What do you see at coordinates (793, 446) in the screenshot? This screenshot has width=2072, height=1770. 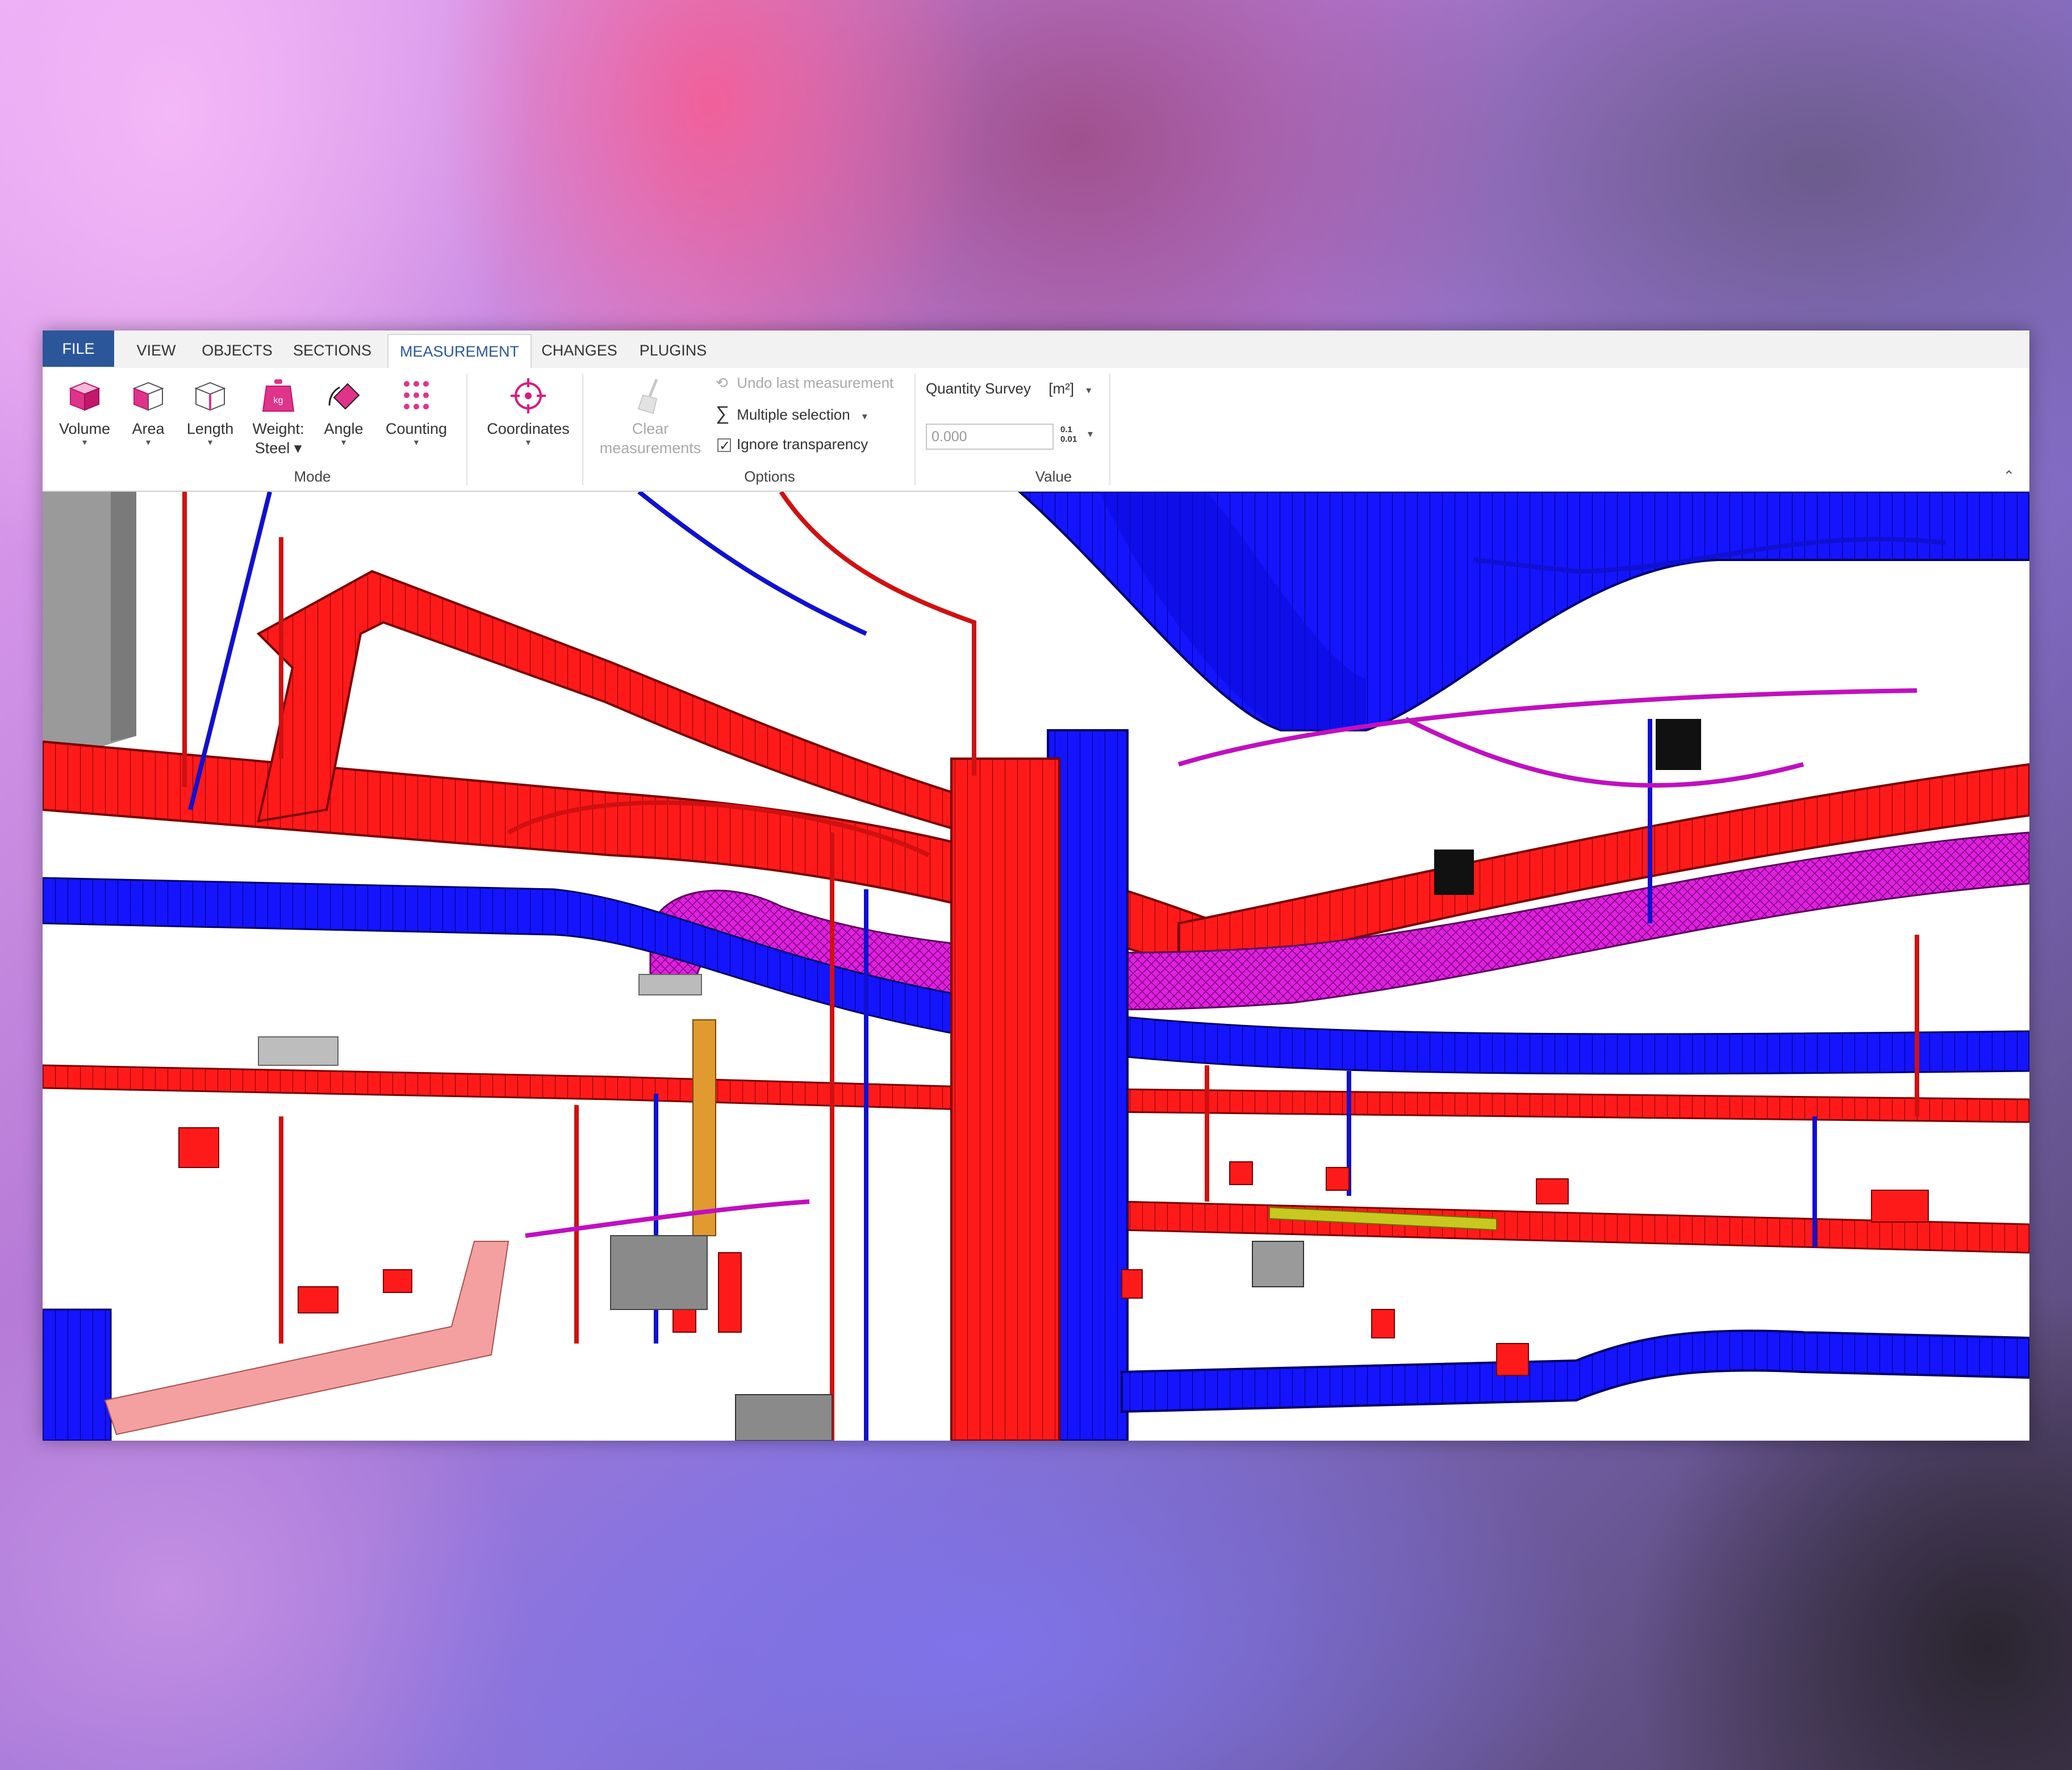 I see `ignore-transparency-checkbox: Ignore transparency` at bounding box center [793, 446].